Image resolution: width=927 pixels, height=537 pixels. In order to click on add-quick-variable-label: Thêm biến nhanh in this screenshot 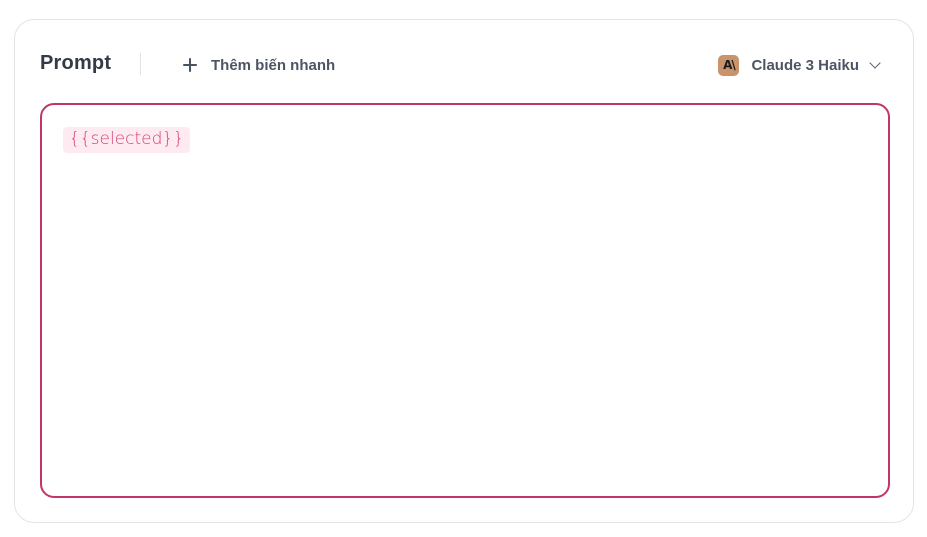, I will do `click(273, 65)`.